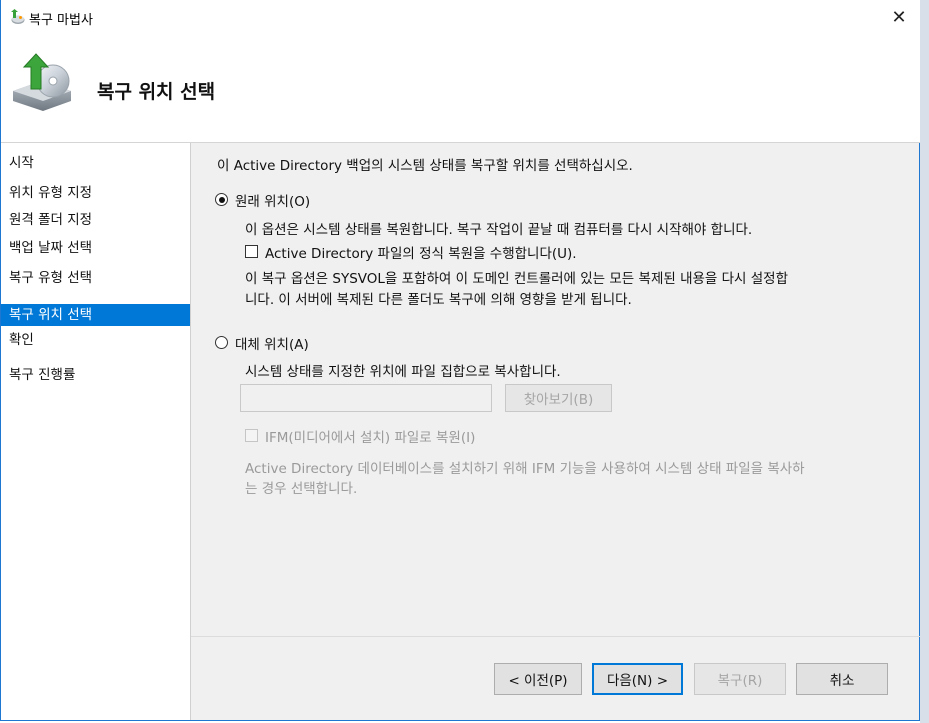 The height and width of the screenshot is (723, 929). Describe the element at coordinates (924, 361) in the screenshot. I see `background-window-edge` at that location.